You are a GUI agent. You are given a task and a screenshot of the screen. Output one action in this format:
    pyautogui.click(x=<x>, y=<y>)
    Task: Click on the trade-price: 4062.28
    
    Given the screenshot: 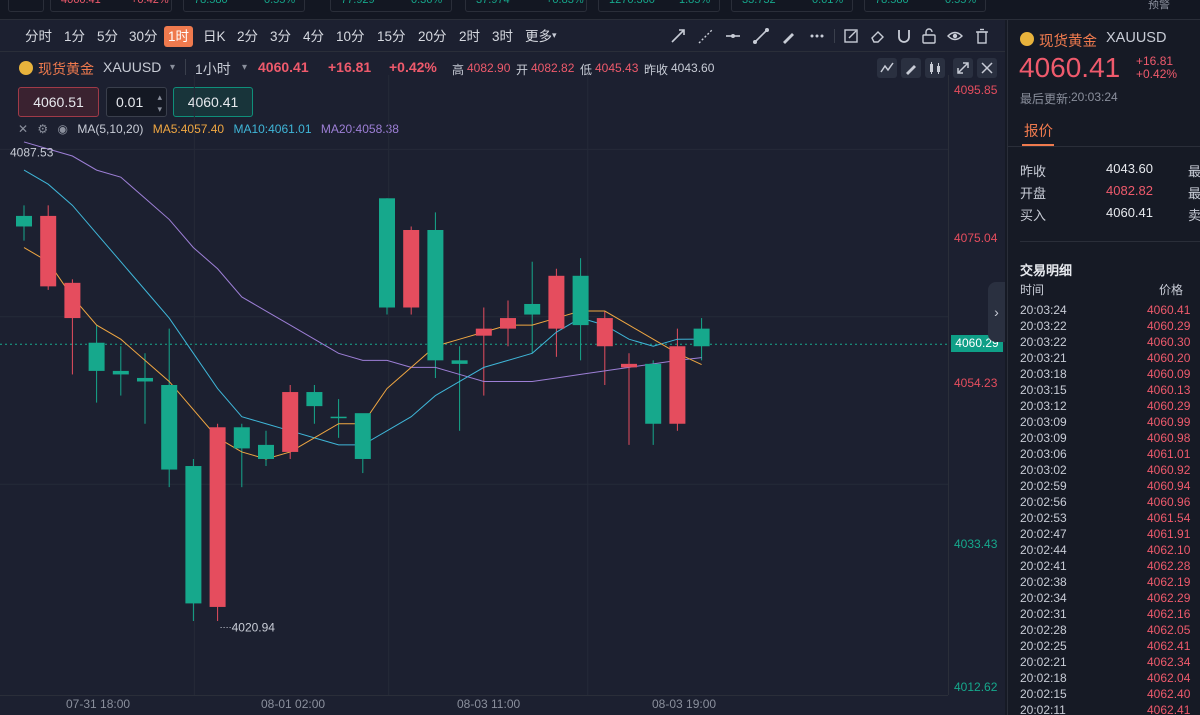 What is the action you would take?
    pyautogui.click(x=1169, y=566)
    